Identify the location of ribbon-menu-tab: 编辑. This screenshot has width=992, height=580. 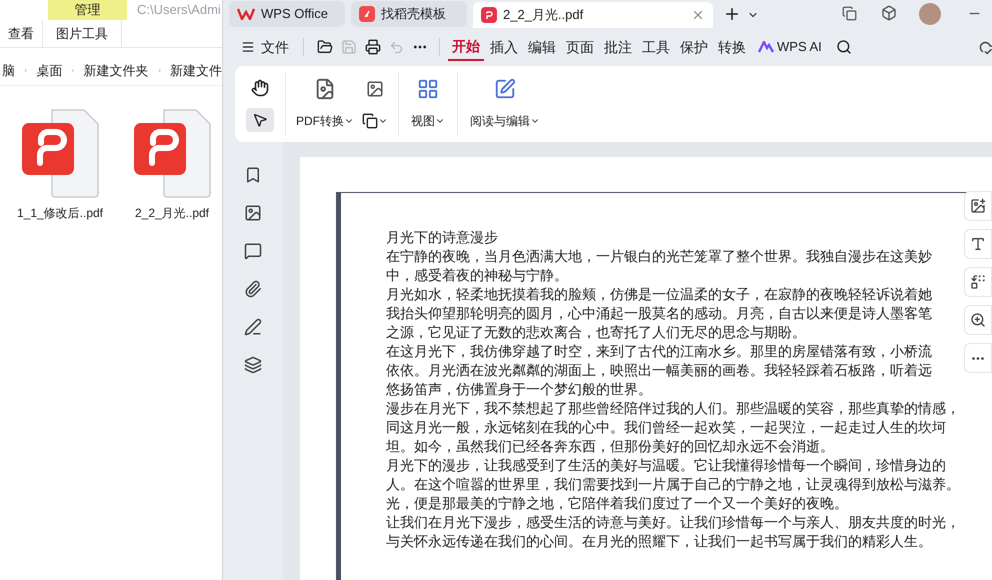
(542, 47).